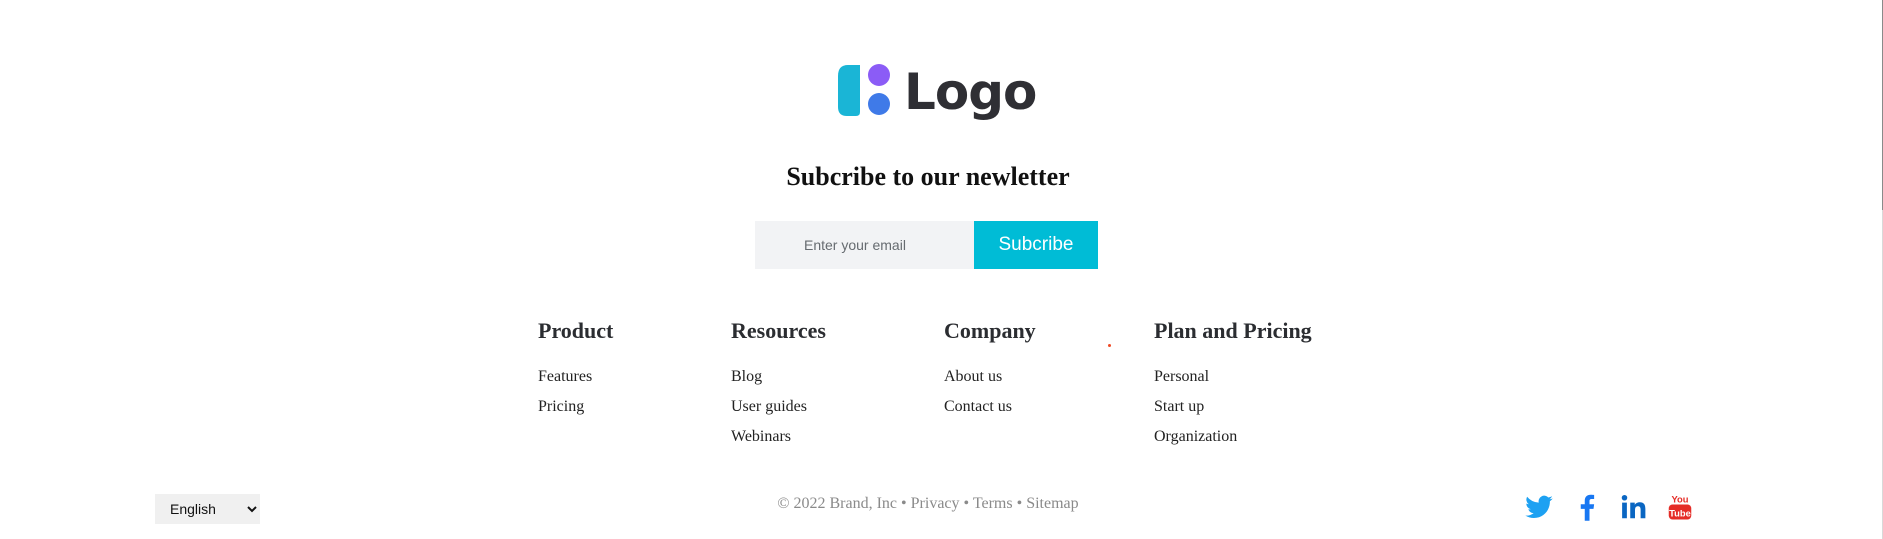 The height and width of the screenshot is (539, 1883). I want to click on footer-link-user-guides: User guides, so click(769, 406).